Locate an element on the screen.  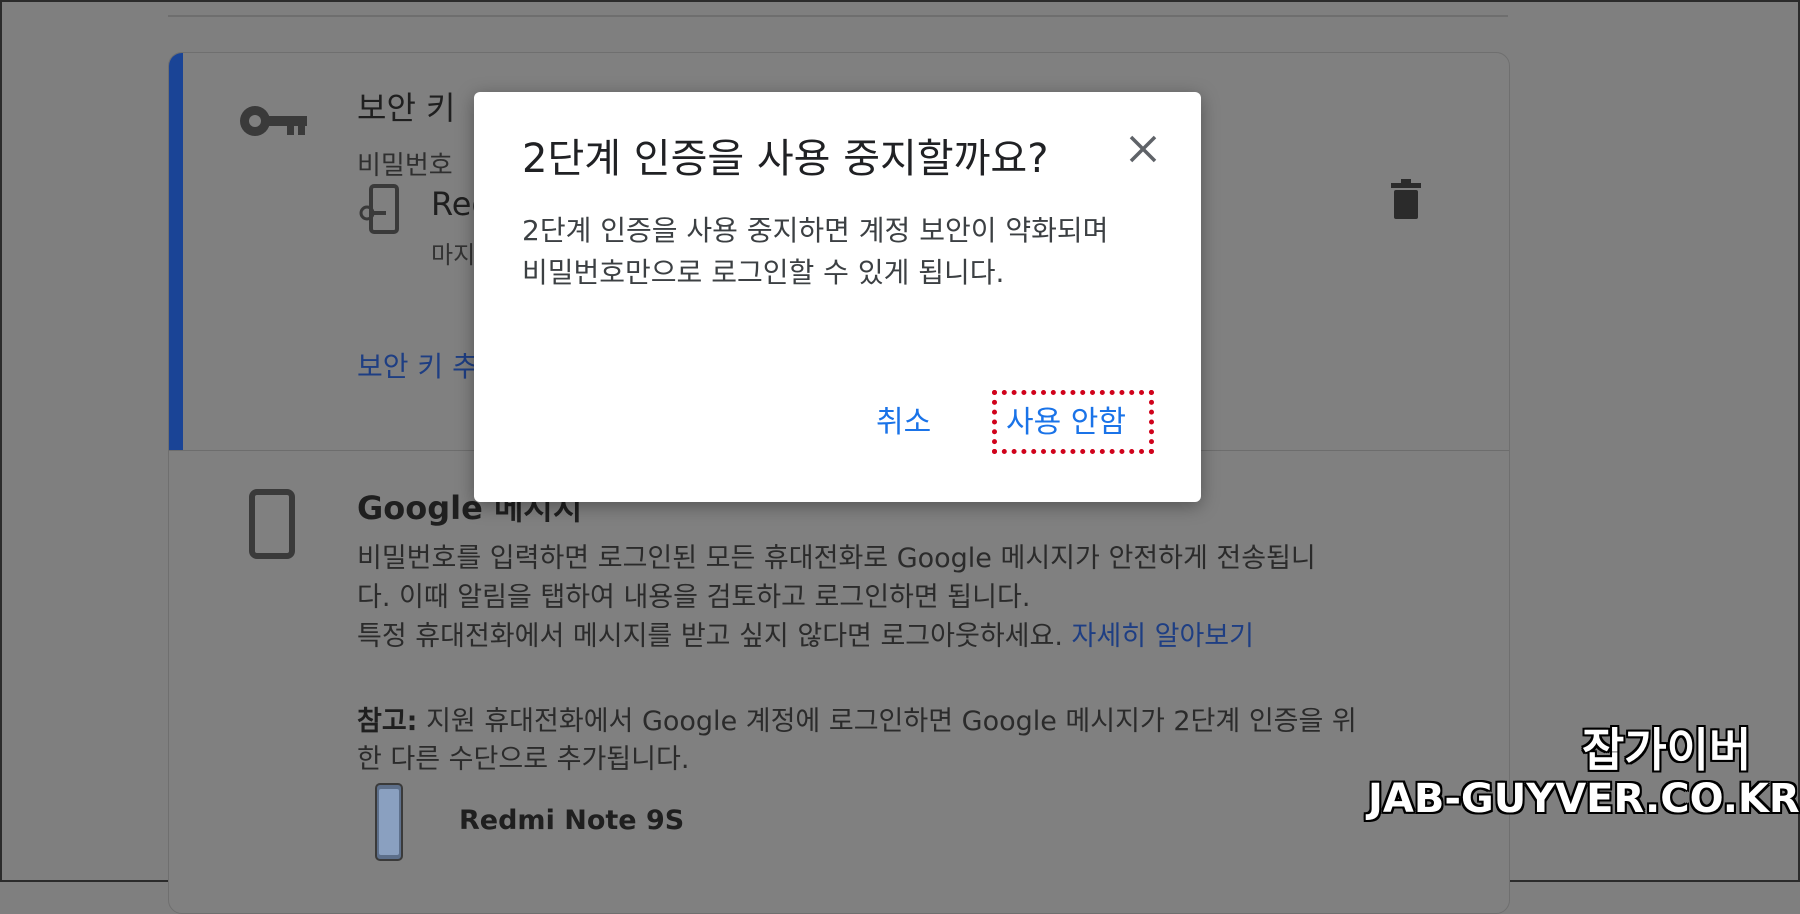
trash-icon is located at coordinates (1406, 199).